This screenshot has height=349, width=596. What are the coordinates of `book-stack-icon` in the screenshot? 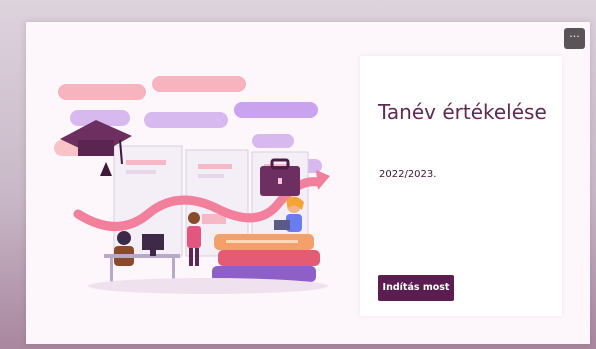 It's located at (266, 258).